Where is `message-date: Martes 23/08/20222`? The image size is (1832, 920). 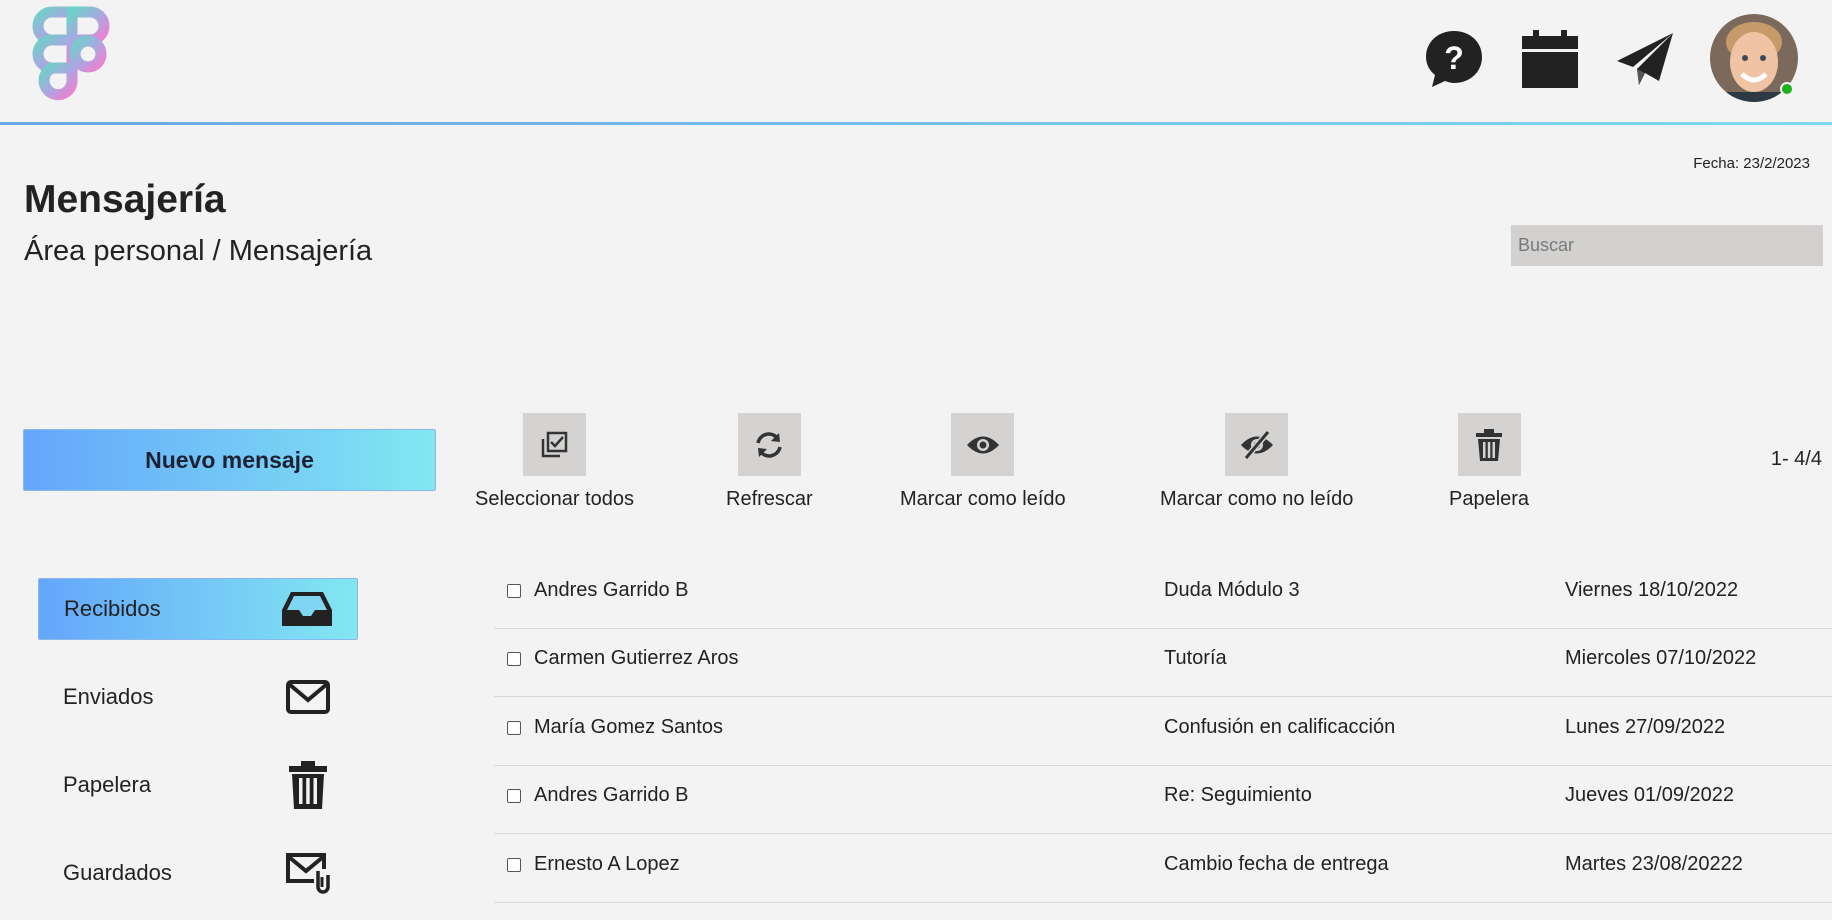
message-date: Martes 23/08/20222 is located at coordinates (1654, 864).